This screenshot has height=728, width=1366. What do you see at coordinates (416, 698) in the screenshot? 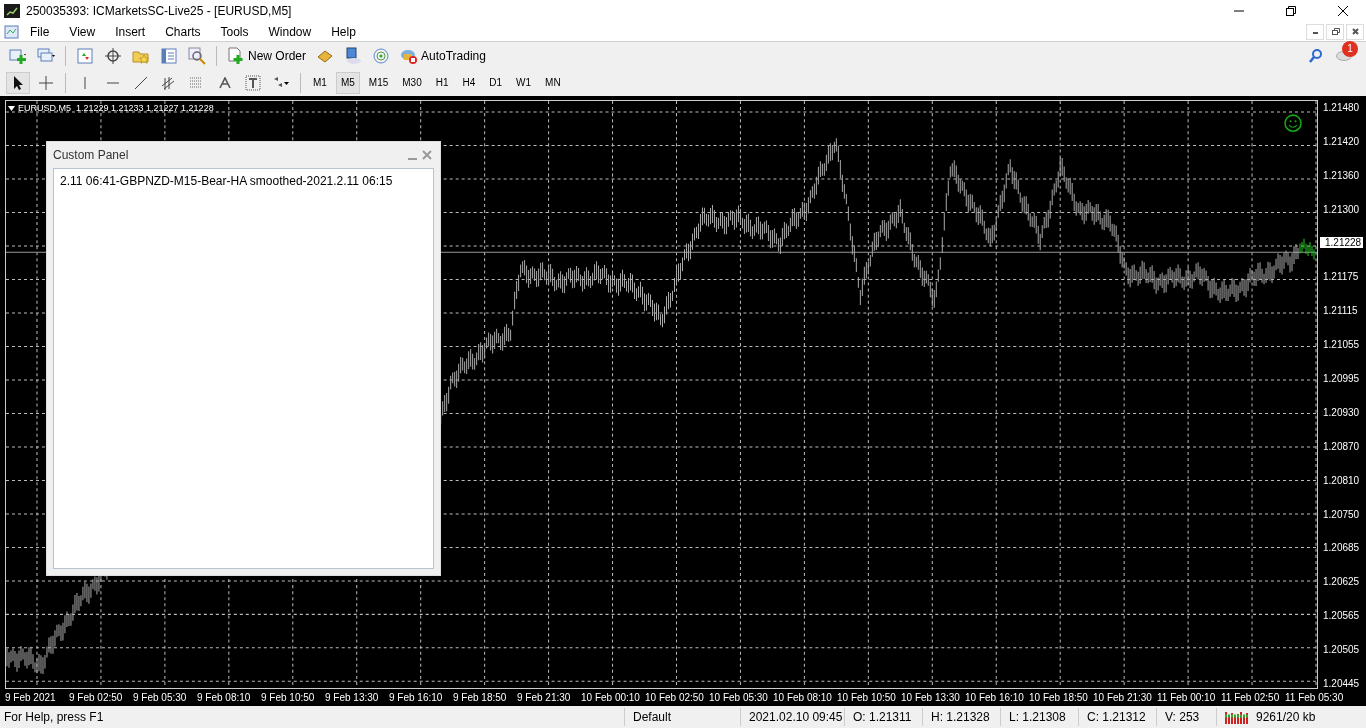
I see `time-label: 9 Feb 16:10` at bounding box center [416, 698].